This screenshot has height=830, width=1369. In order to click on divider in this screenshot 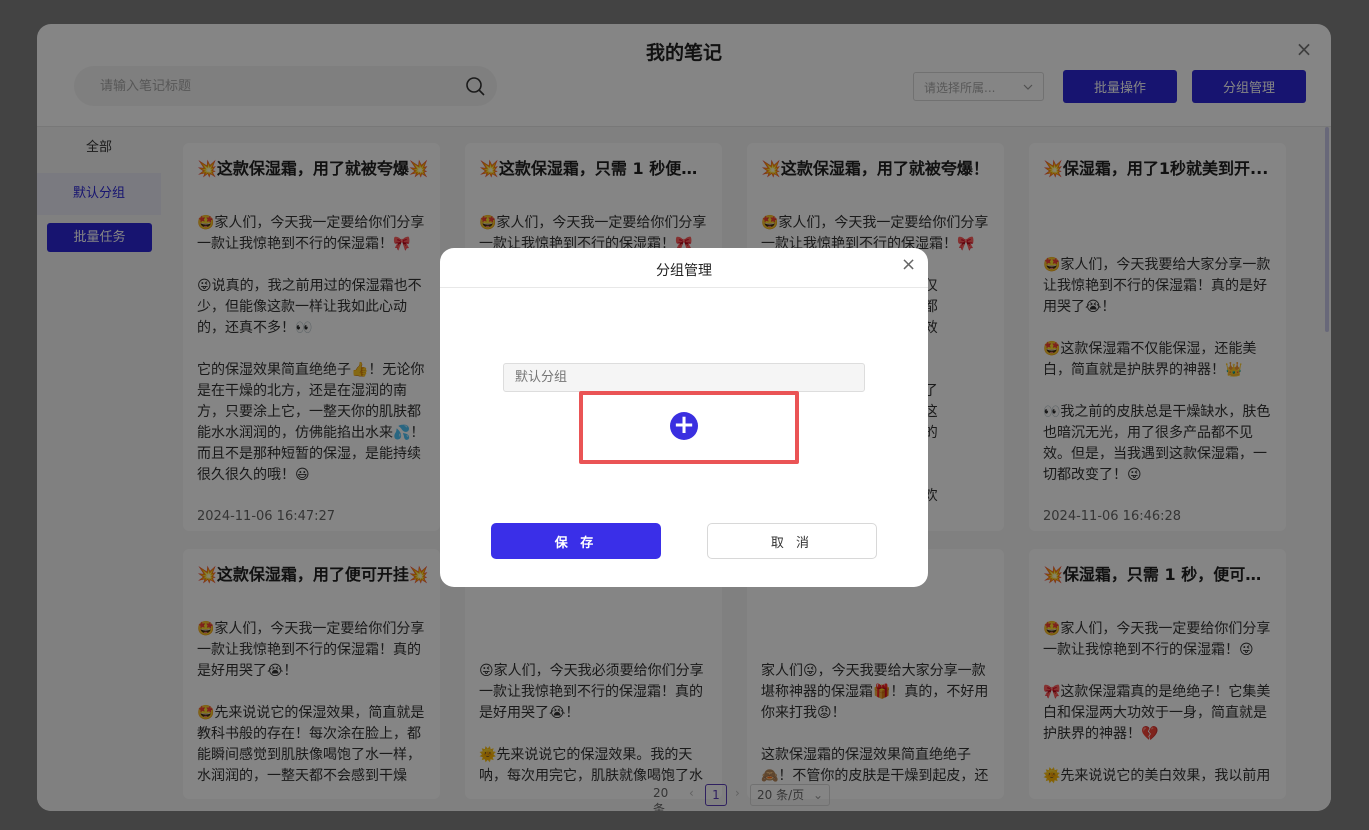, I will do `click(684, 287)`.